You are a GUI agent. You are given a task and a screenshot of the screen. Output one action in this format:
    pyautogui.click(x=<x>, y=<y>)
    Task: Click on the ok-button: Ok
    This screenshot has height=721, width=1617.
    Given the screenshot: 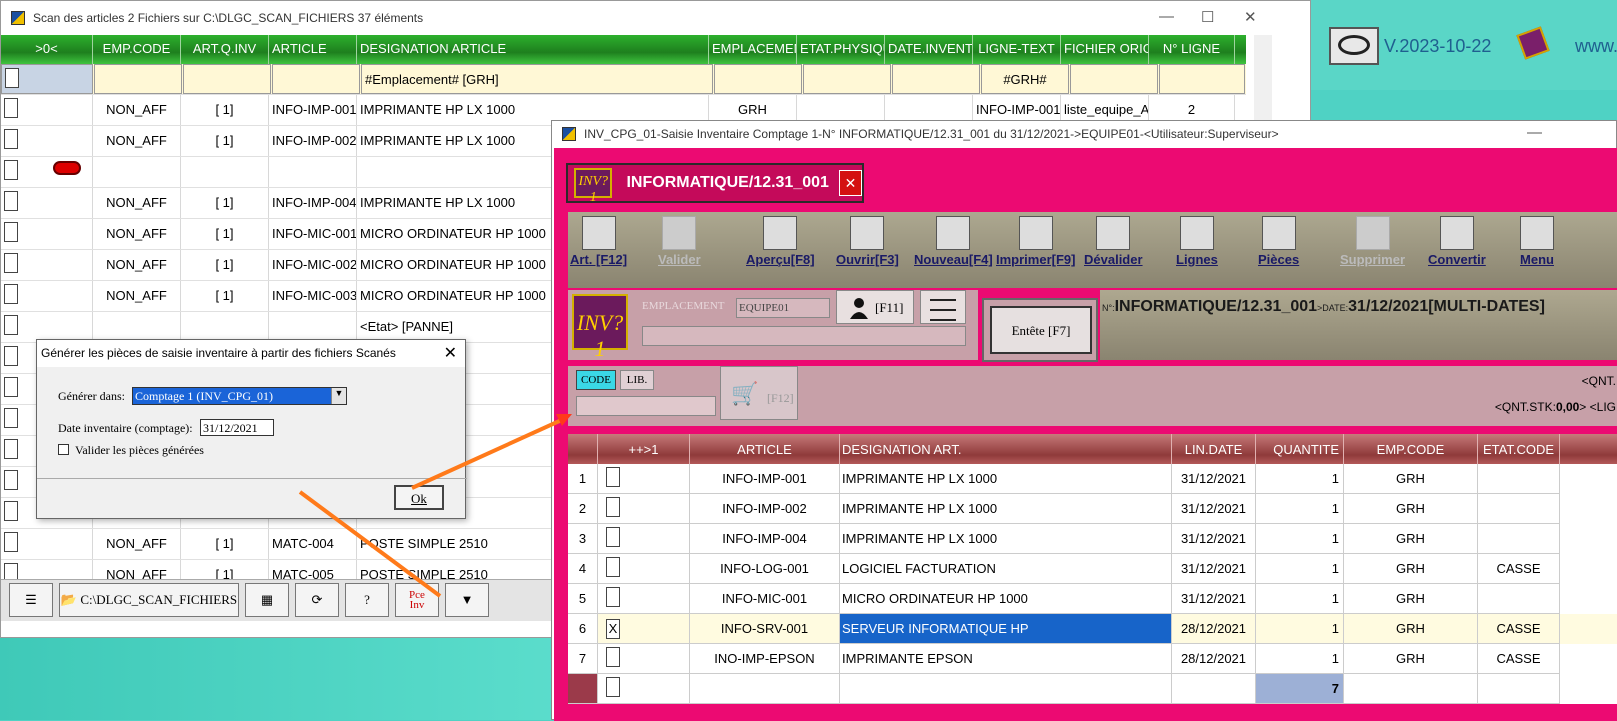 What is the action you would take?
    pyautogui.click(x=419, y=497)
    